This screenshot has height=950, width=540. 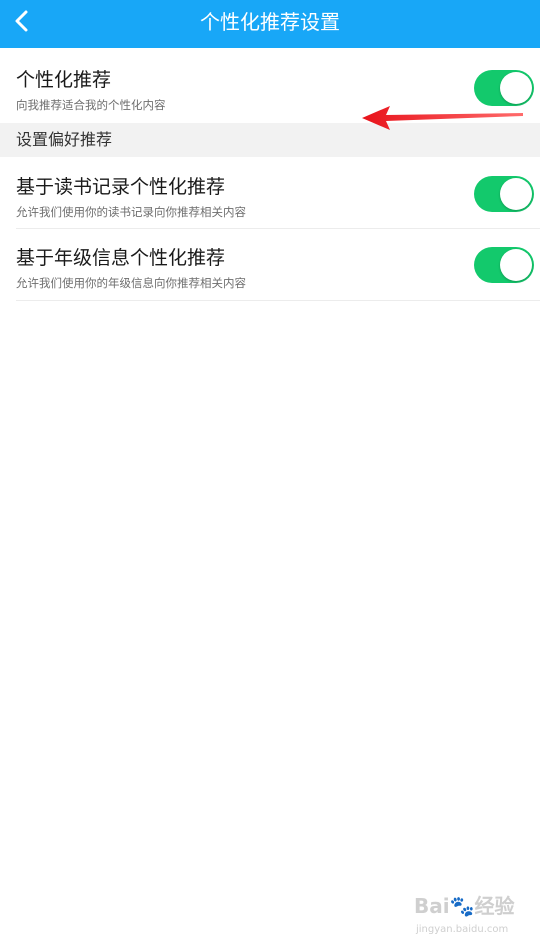 What do you see at coordinates (442, 118) in the screenshot?
I see `annotation-arrow` at bounding box center [442, 118].